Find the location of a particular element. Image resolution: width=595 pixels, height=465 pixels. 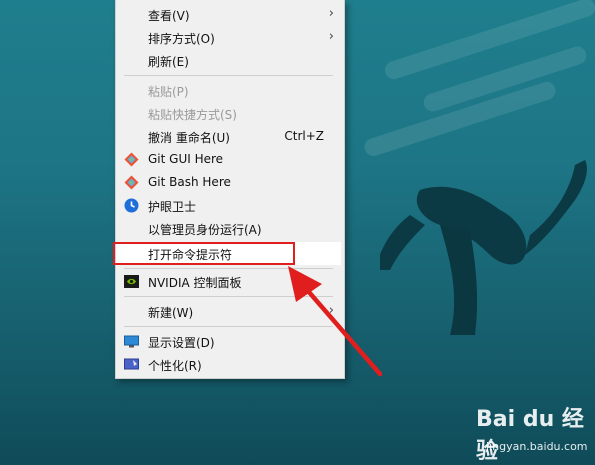

swimmer-silhouette is located at coordinates (483, 247).